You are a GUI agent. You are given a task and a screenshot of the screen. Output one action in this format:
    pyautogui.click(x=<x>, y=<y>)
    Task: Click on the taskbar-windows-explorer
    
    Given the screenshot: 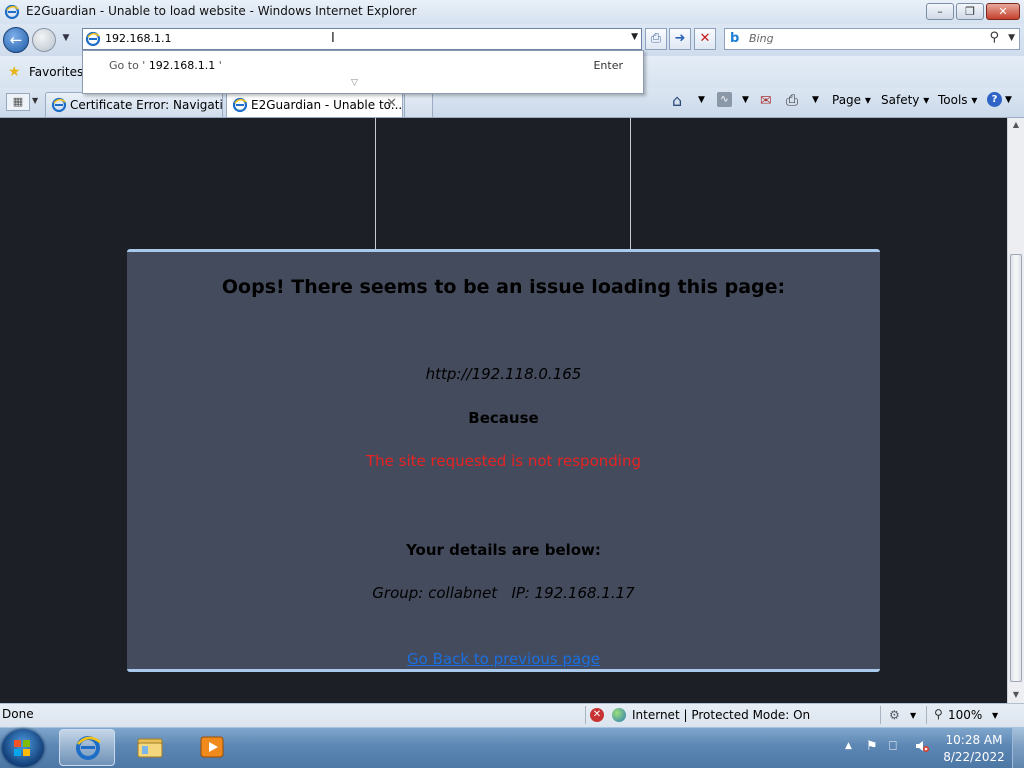 What is the action you would take?
    pyautogui.click(x=150, y=747)
    